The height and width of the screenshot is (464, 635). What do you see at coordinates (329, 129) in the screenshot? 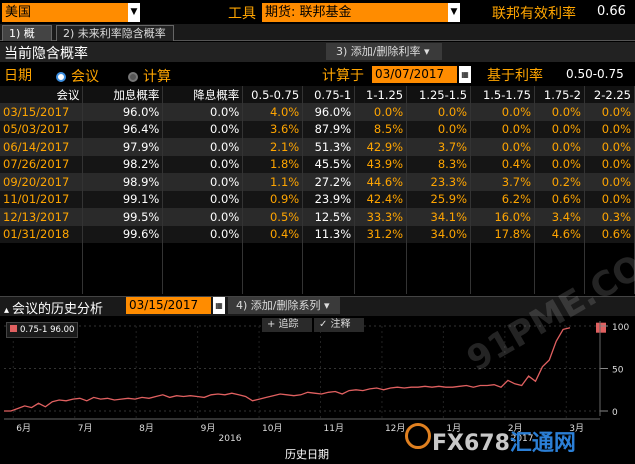
I see `probability-cell: 87.9%` at bounding box center [329, 129].